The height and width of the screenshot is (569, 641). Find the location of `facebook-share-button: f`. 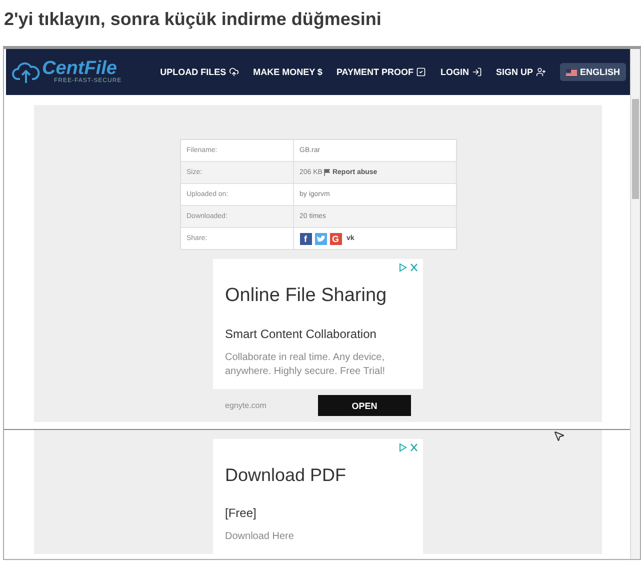

facebook-share-button: f is located at coordinates (306, 238).